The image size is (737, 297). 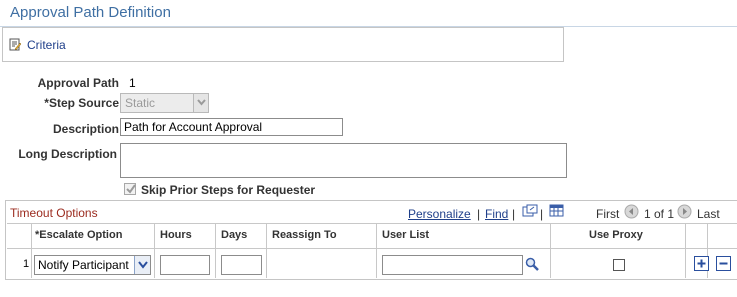 What do you see at coordinates (46, 45) in the screenshot?
I see `criteria-link: Criteria` at bounding box center [46, 45].